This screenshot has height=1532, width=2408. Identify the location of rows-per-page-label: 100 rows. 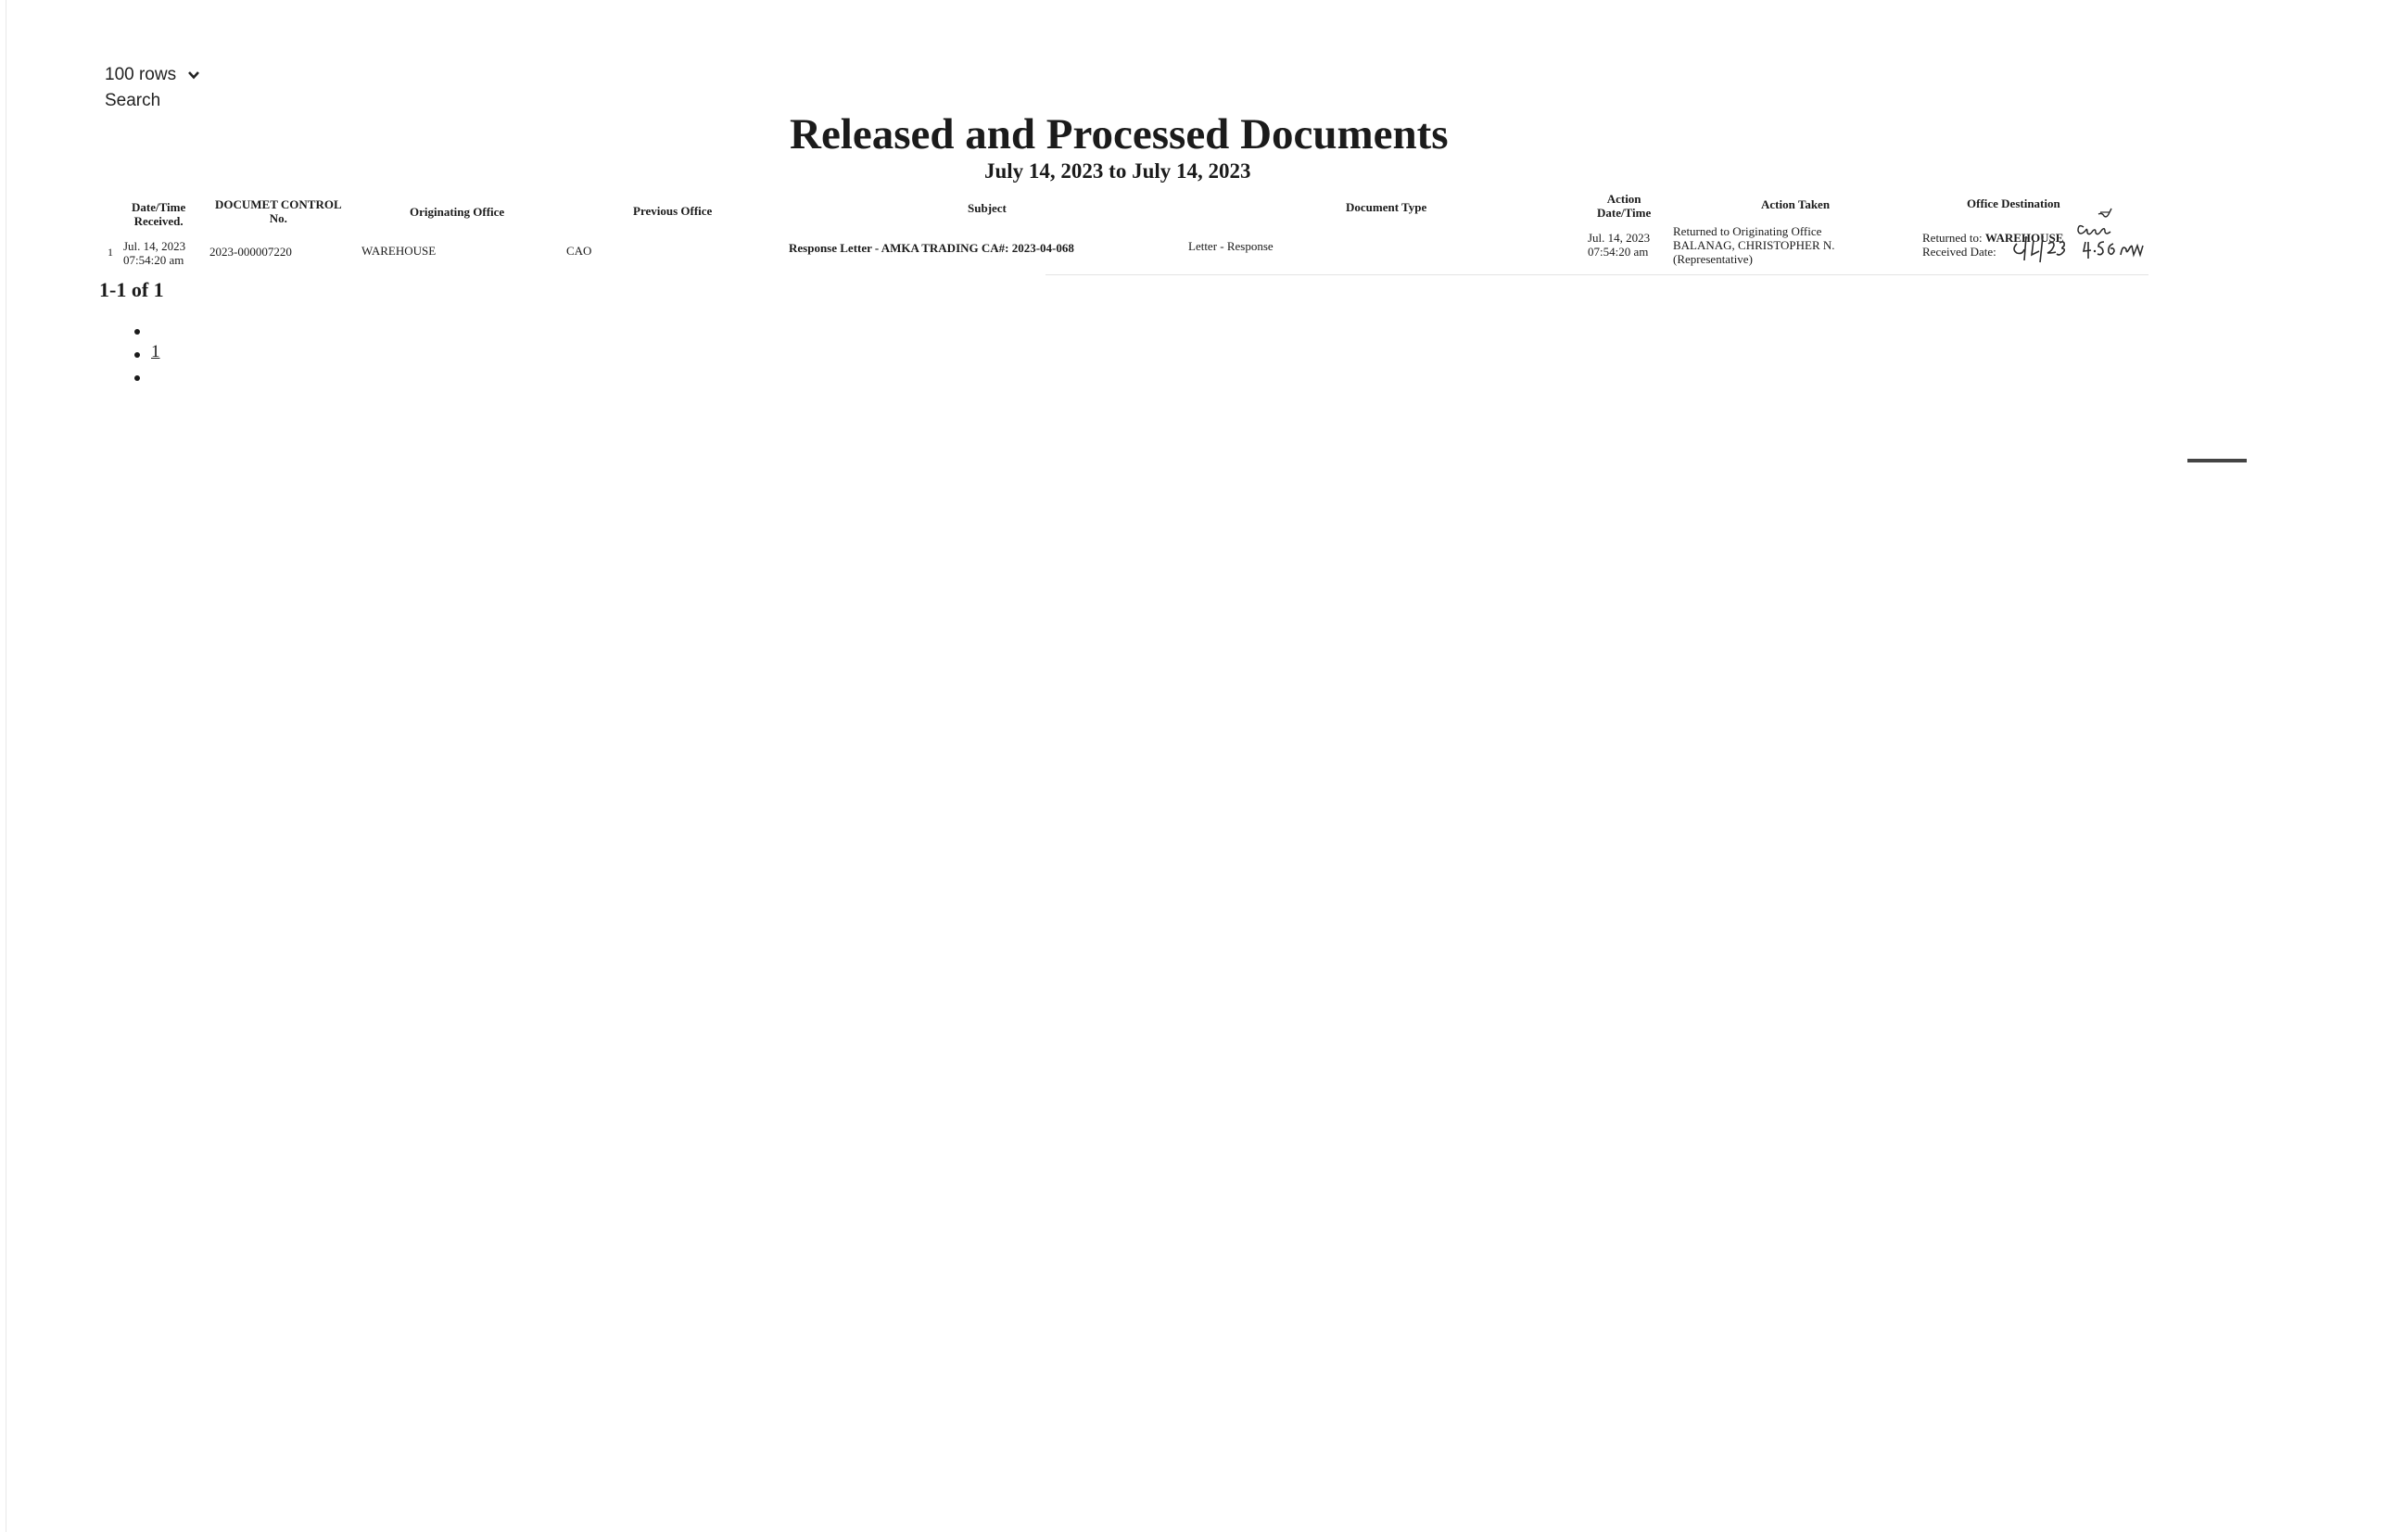
(141, 75).